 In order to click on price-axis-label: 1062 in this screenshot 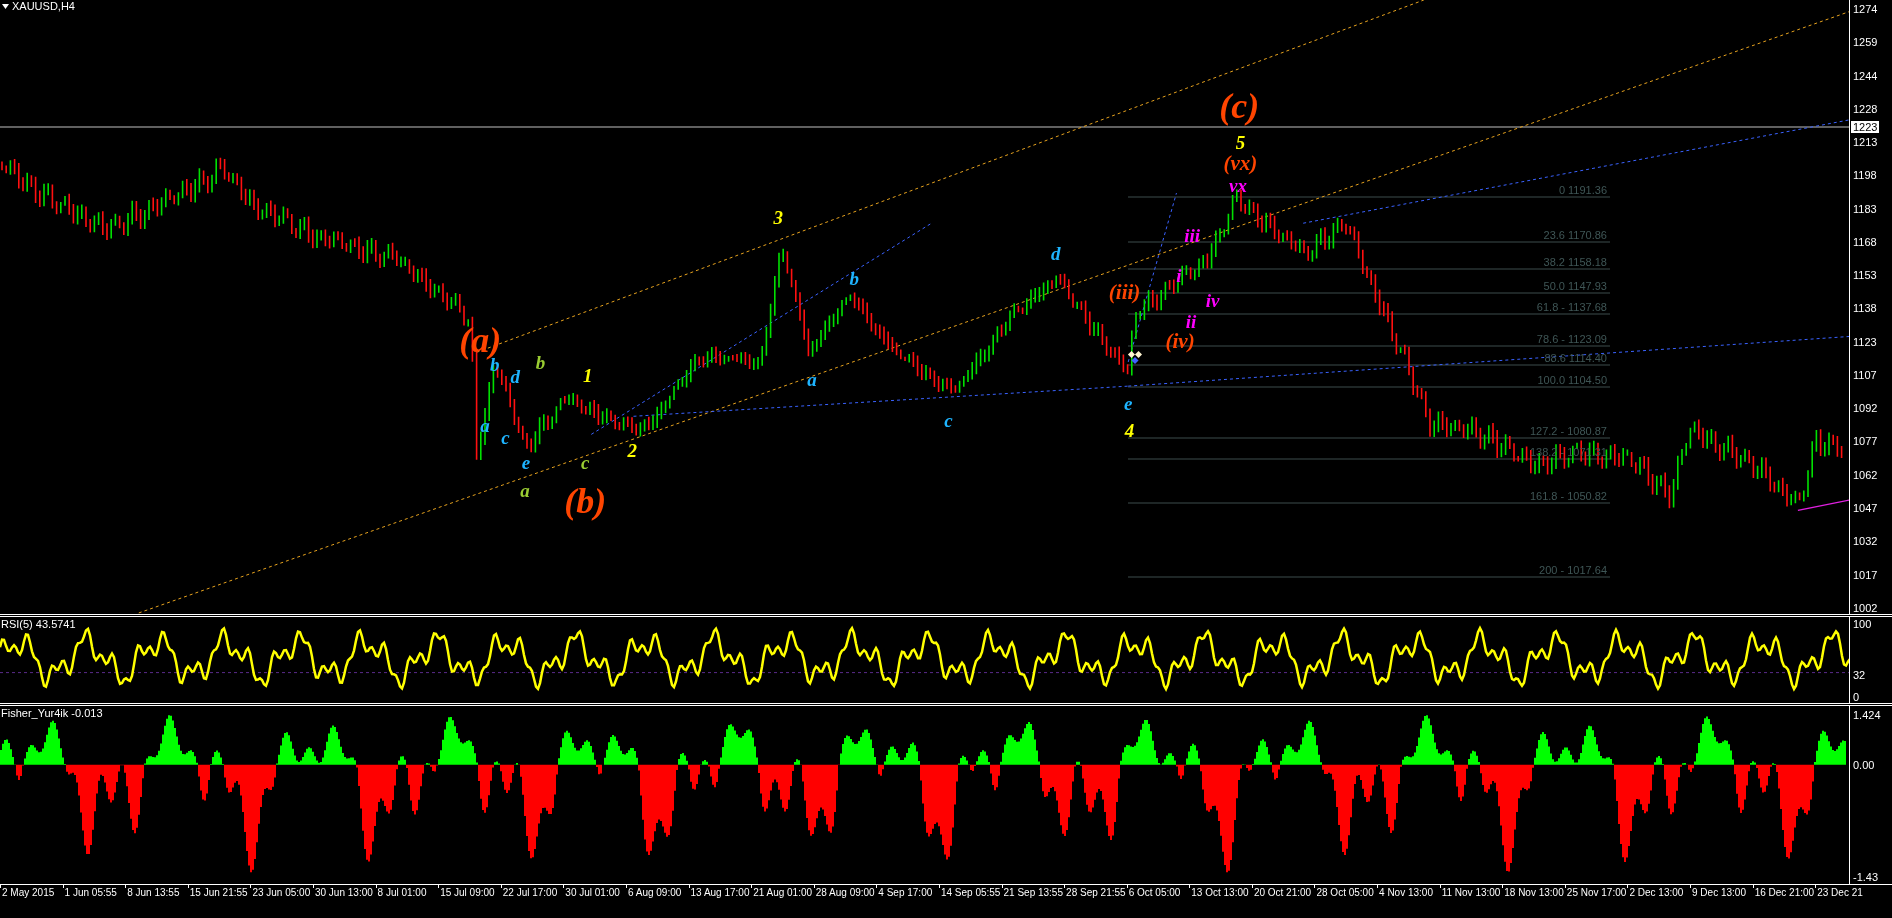, I will do `click(1866, 474)`.